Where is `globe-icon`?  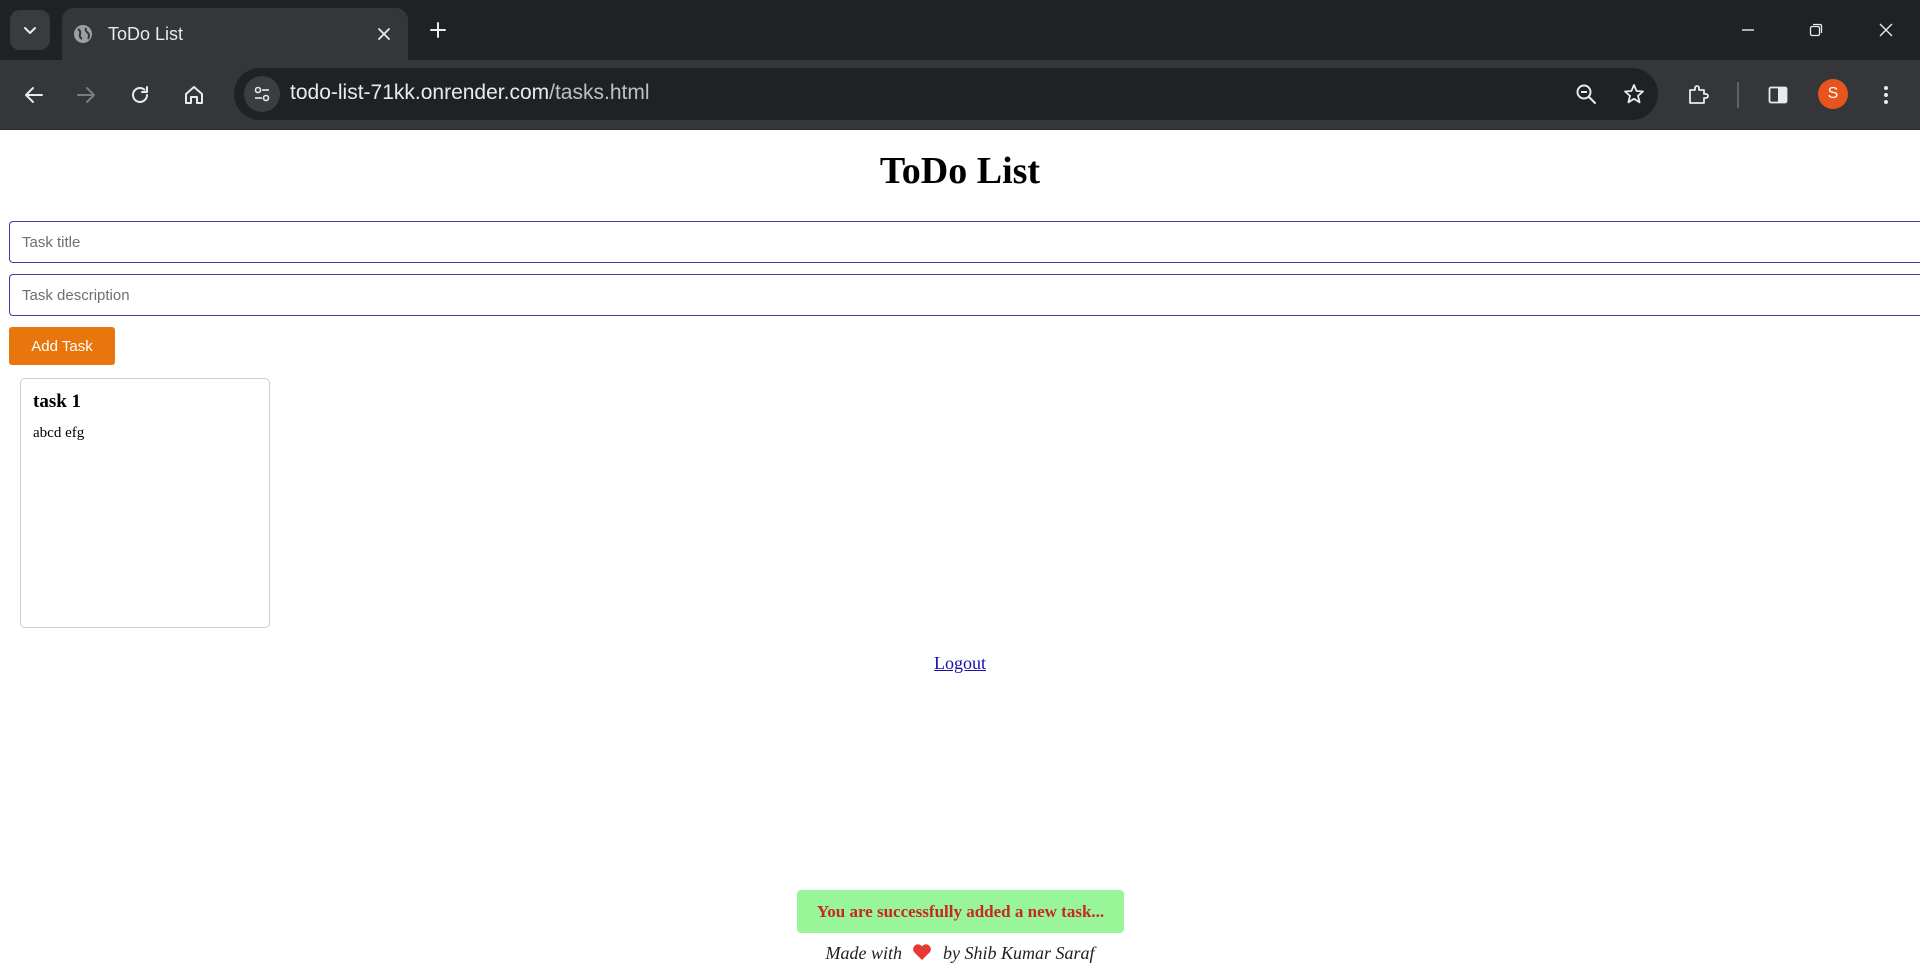
globe-icon is located at coordinates (83, 34).